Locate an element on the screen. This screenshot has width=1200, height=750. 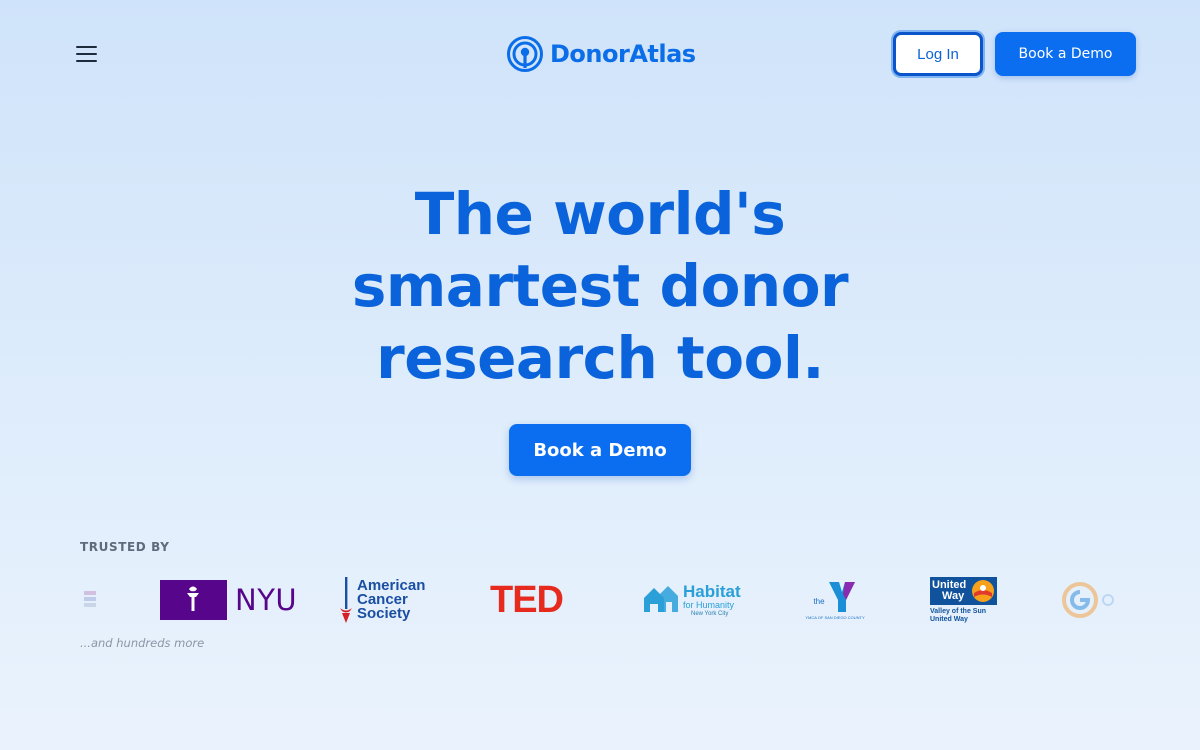
ymca-y-icon is located at coordinates (841, 597).